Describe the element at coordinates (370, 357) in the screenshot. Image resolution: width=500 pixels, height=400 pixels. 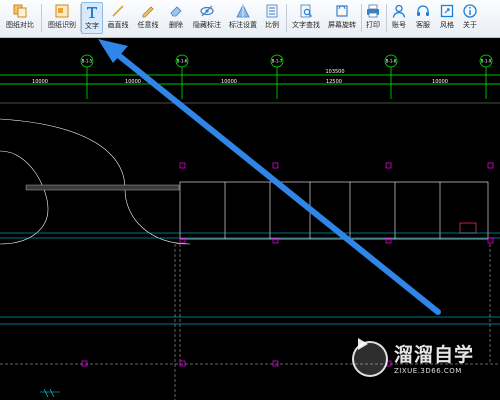
I see `play-logo-icon` at that location.